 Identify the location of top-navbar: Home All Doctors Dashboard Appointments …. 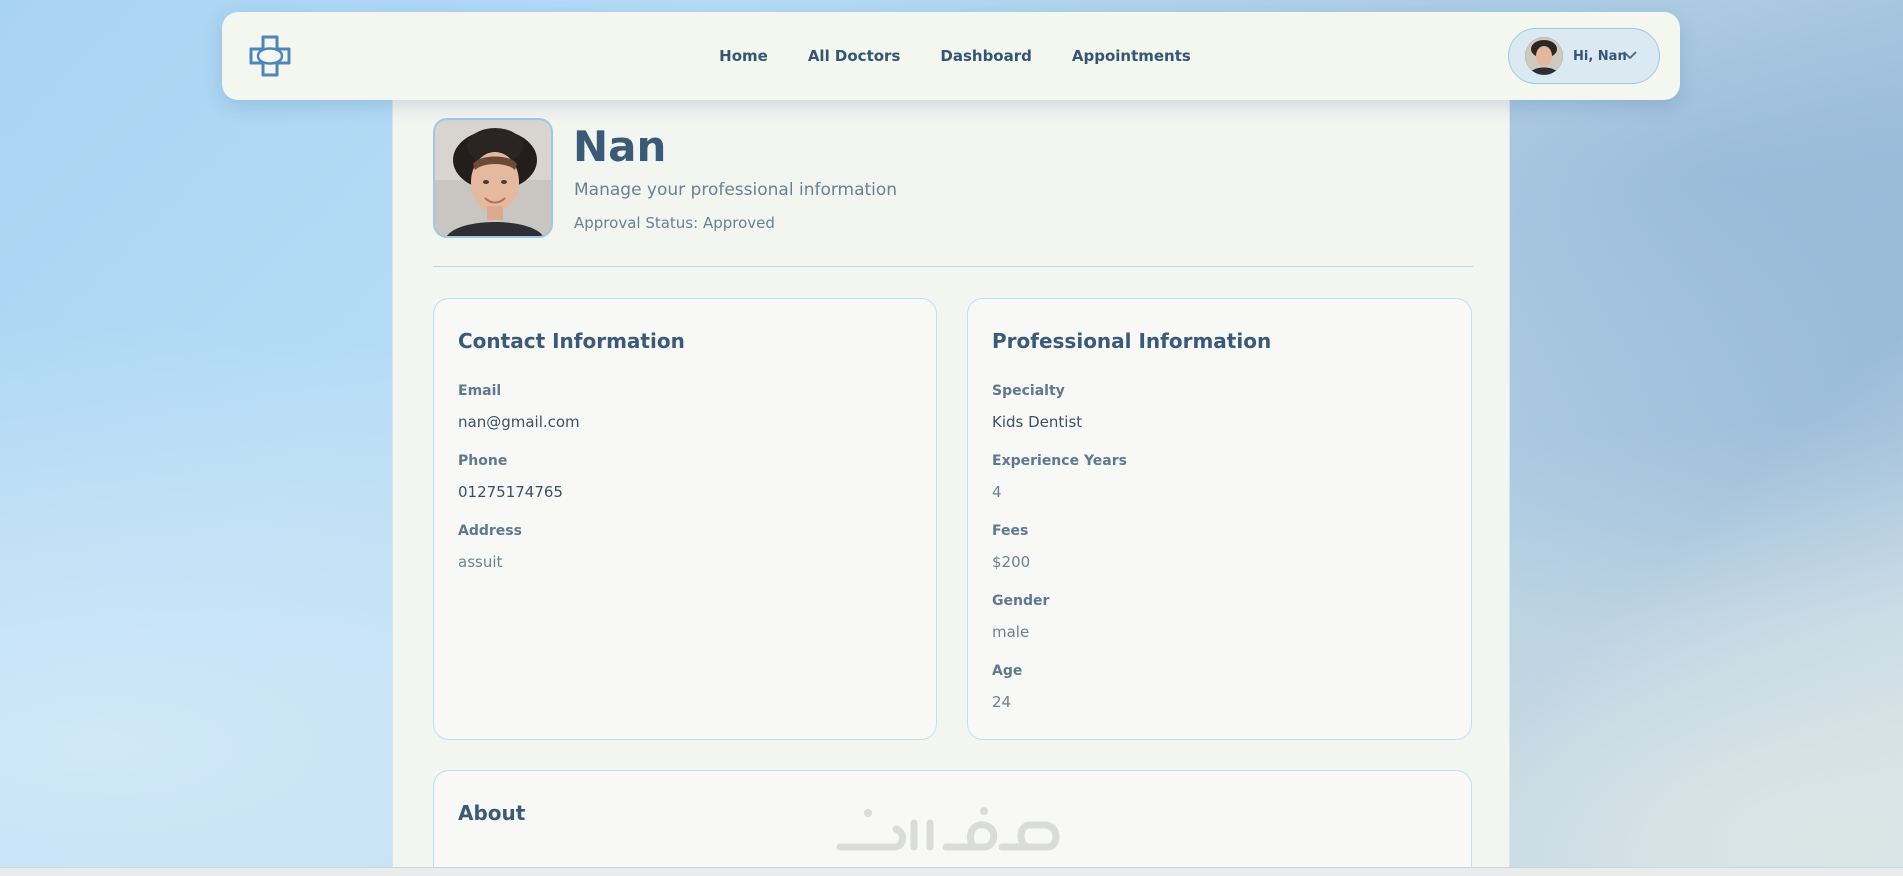
(951, 56).